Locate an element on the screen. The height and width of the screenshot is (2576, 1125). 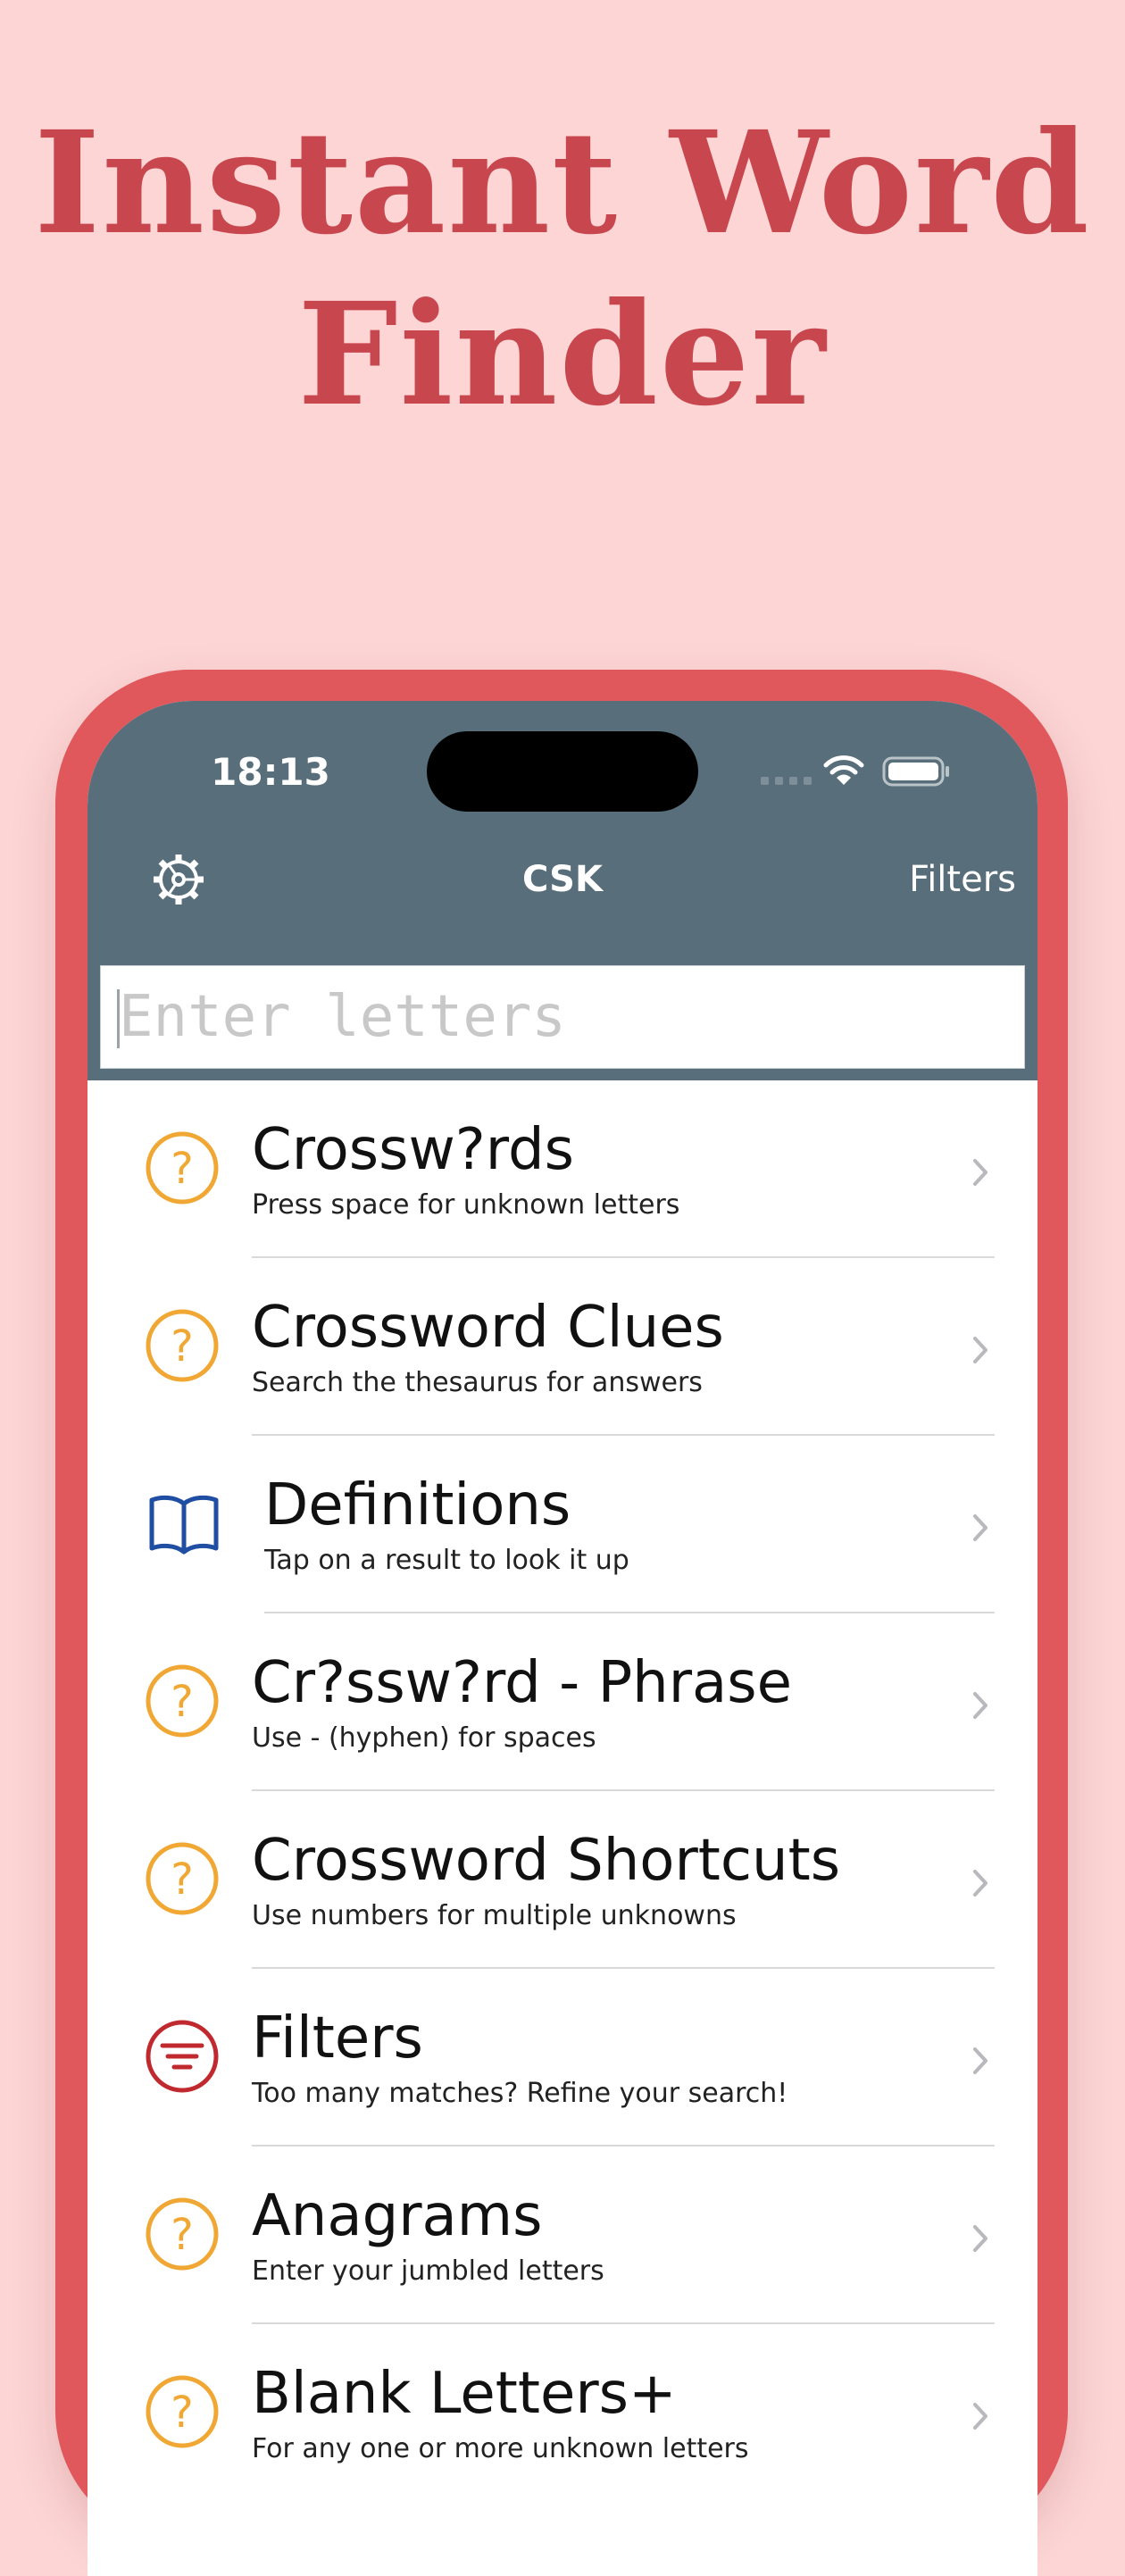
menu-item-subtitle: Tap on a result to look it up is located at coordinates (447, 1560).